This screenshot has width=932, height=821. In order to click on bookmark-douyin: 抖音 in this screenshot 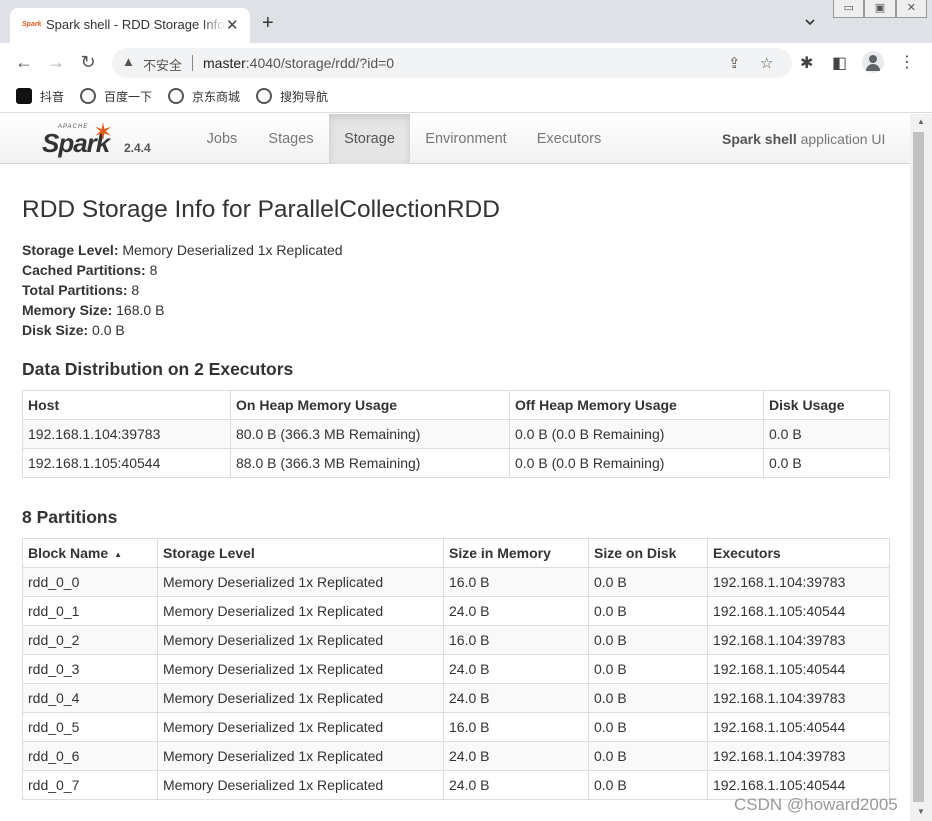, I will do `click(40, 97)`.